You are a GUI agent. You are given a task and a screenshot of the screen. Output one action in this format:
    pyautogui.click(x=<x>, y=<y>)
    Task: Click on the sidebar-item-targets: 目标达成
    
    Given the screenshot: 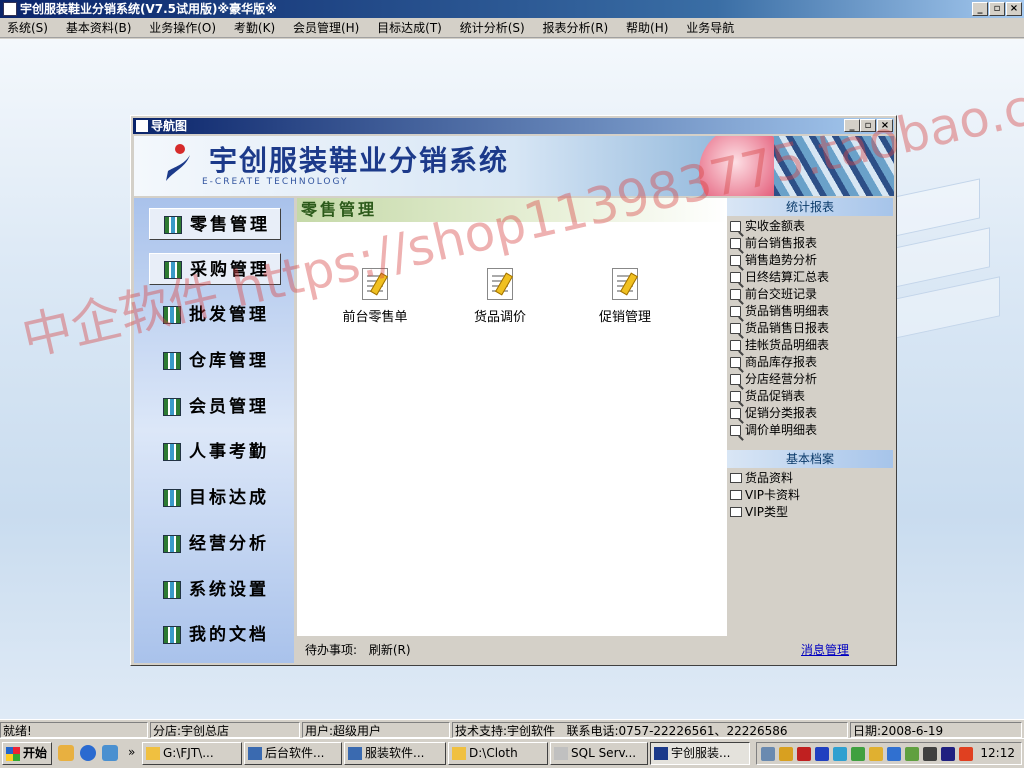 What is the action you would take?
    pyautogui.click(x=215, y=498)
    